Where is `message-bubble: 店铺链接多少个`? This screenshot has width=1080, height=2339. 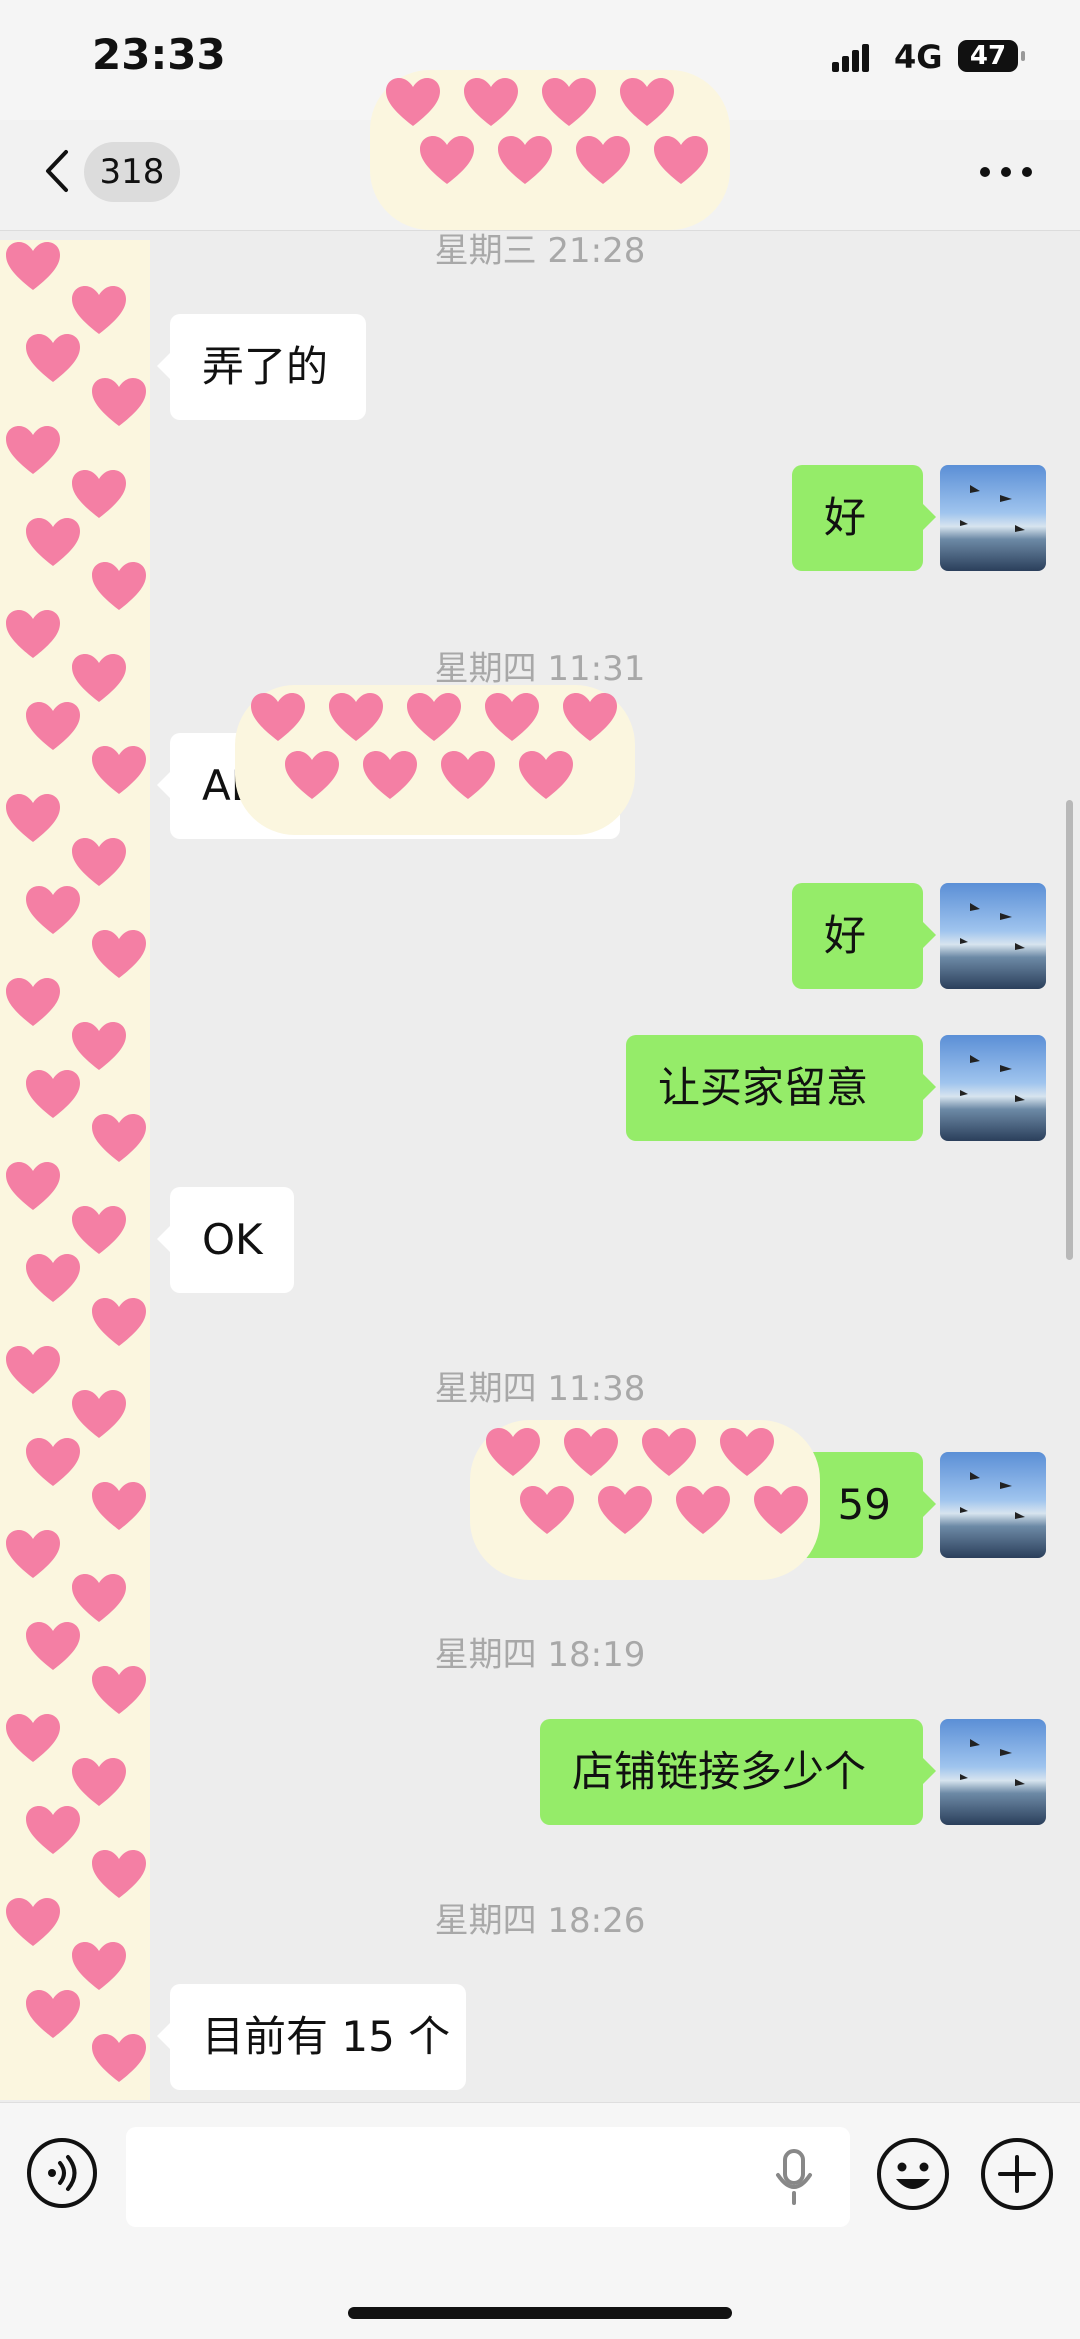 message-bubble: 店铺链接多少个 is located at coordinates (738, 1772).